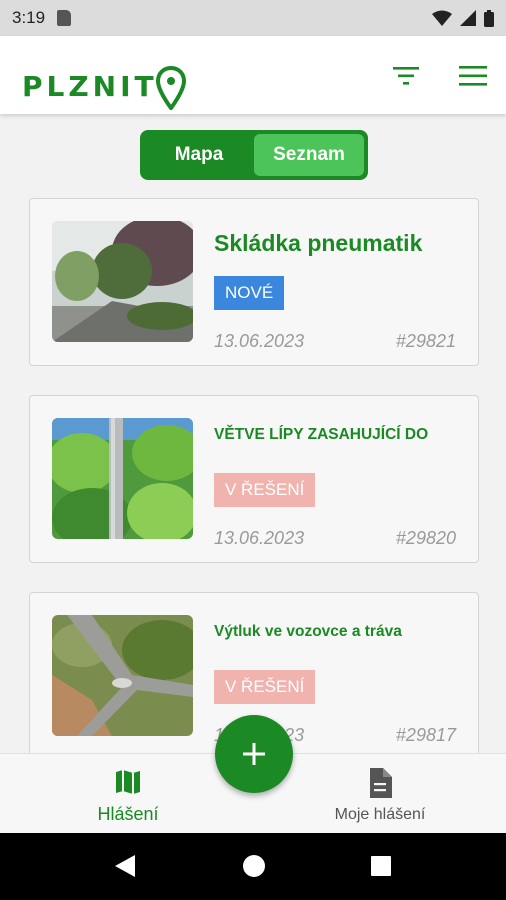 The height and width of the screenshot is (900, 506). I want to click on toggle-map: Mapa, so click(199, 155).